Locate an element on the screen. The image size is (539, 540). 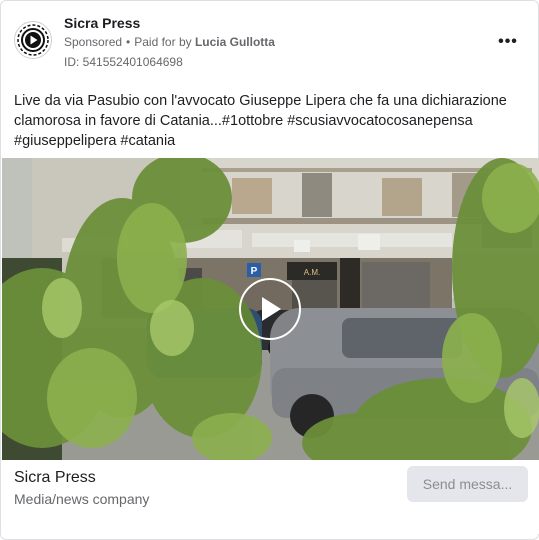
page-avatar is located at coordinates (33, 40).